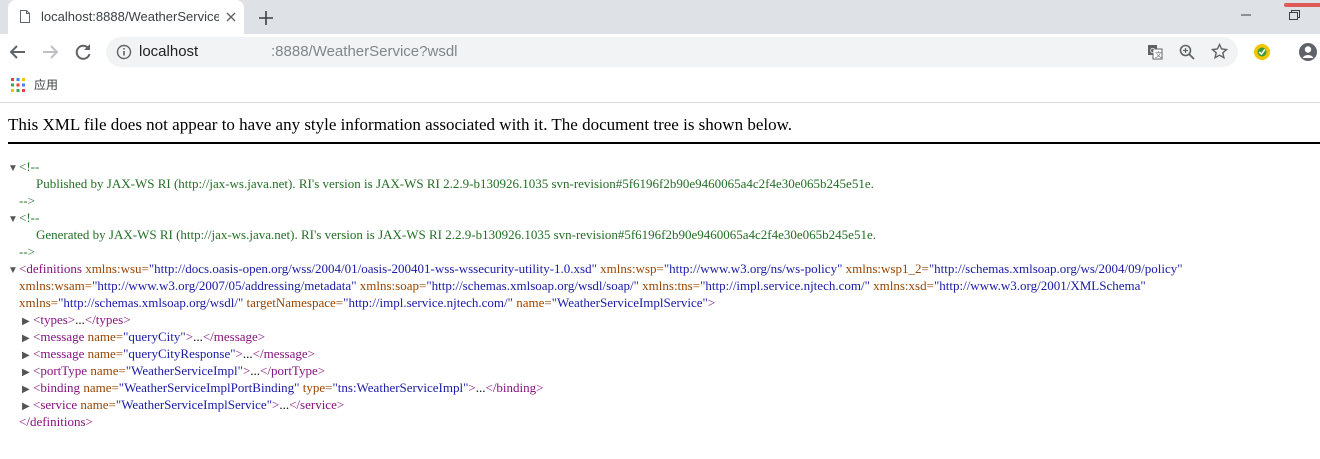 Image resolution: width=1320 pixels, height=459 pixels. Describe the element at coordinates (266, 18) in the screenshot. I see `new-tab-button` at that location.